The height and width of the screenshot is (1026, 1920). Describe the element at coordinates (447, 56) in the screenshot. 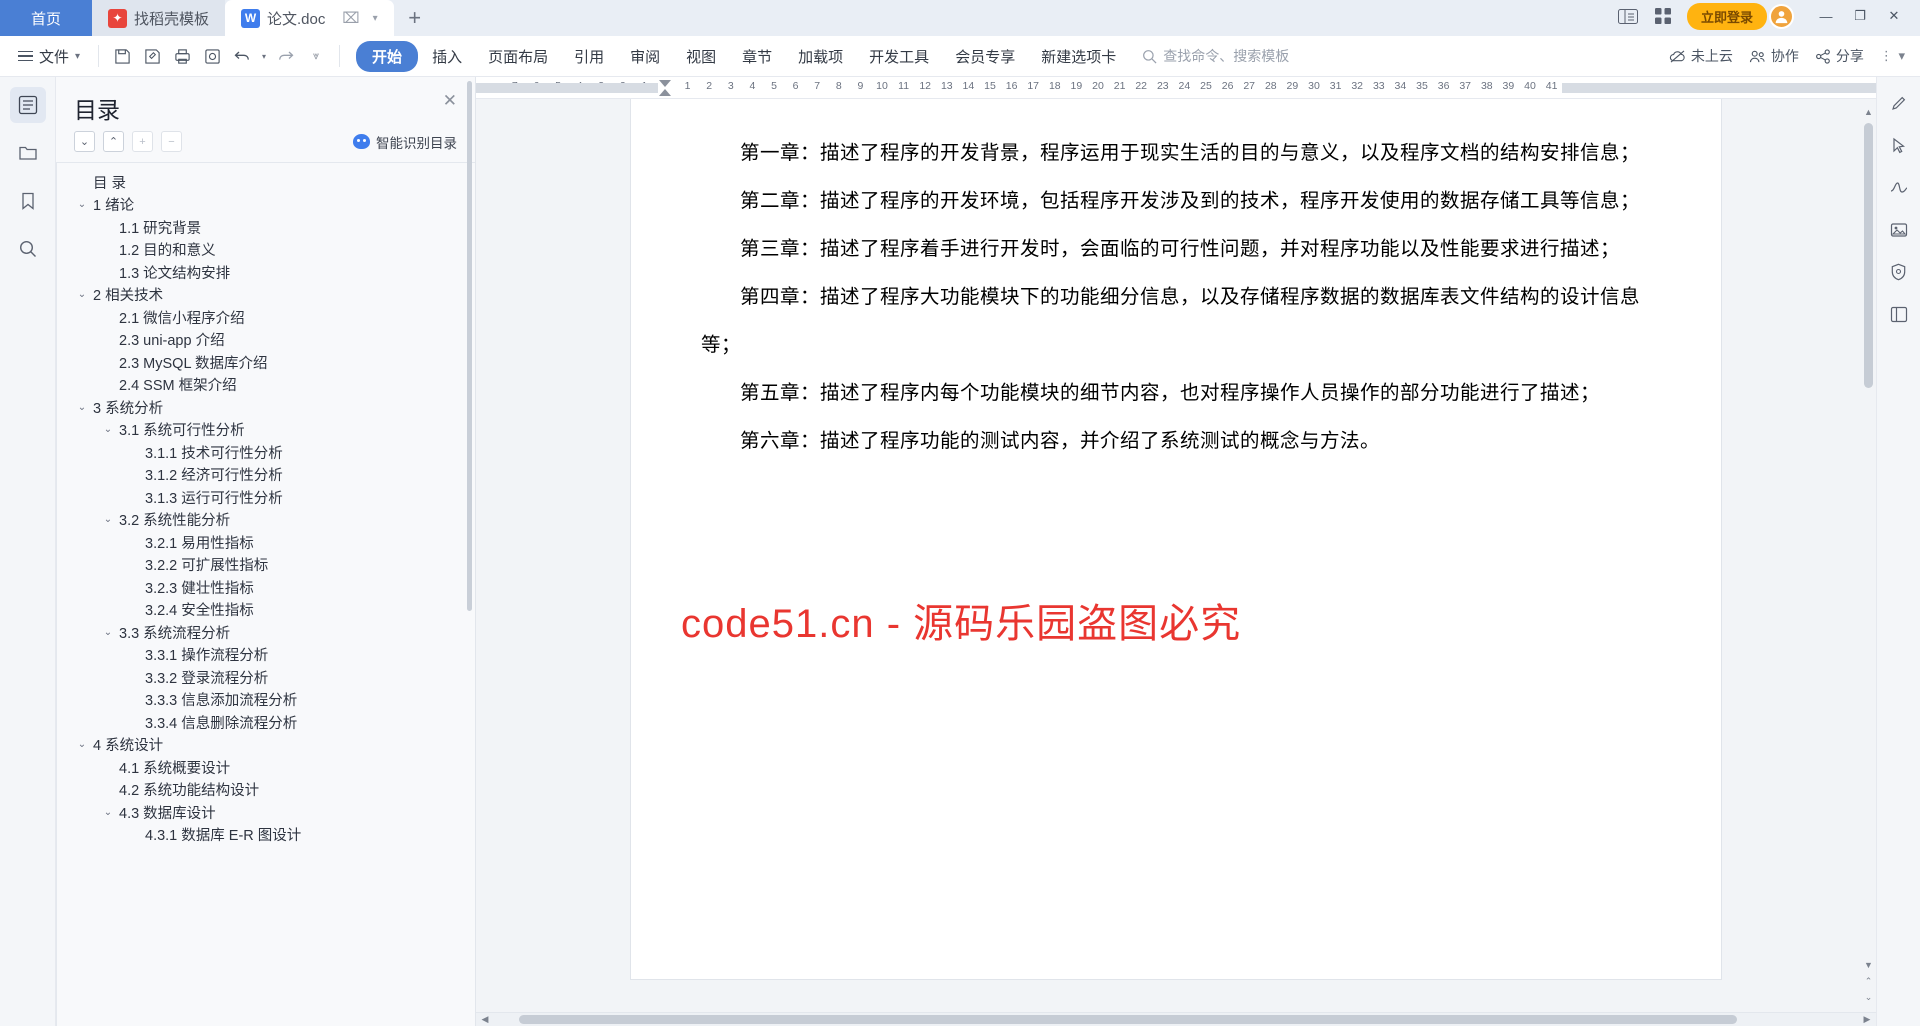

I see `tab-insert: 插入` at that location.